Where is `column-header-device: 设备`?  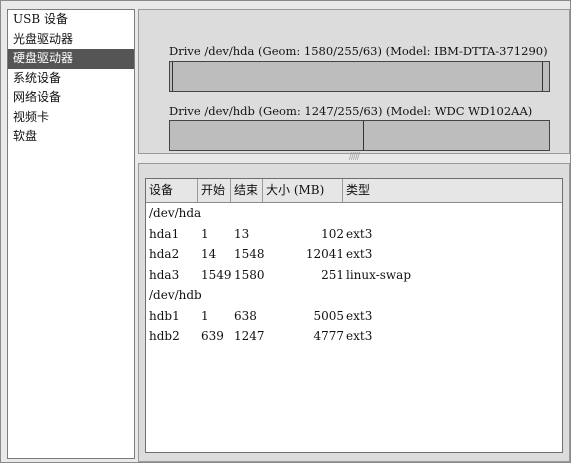 column-header-device: 设备 is located at coordinates (172, 190).